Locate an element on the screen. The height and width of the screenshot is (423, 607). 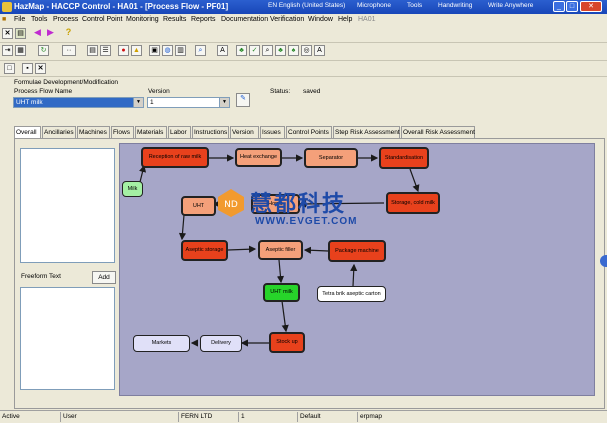
tools-button: Tools is located at coordinates (414, 7).